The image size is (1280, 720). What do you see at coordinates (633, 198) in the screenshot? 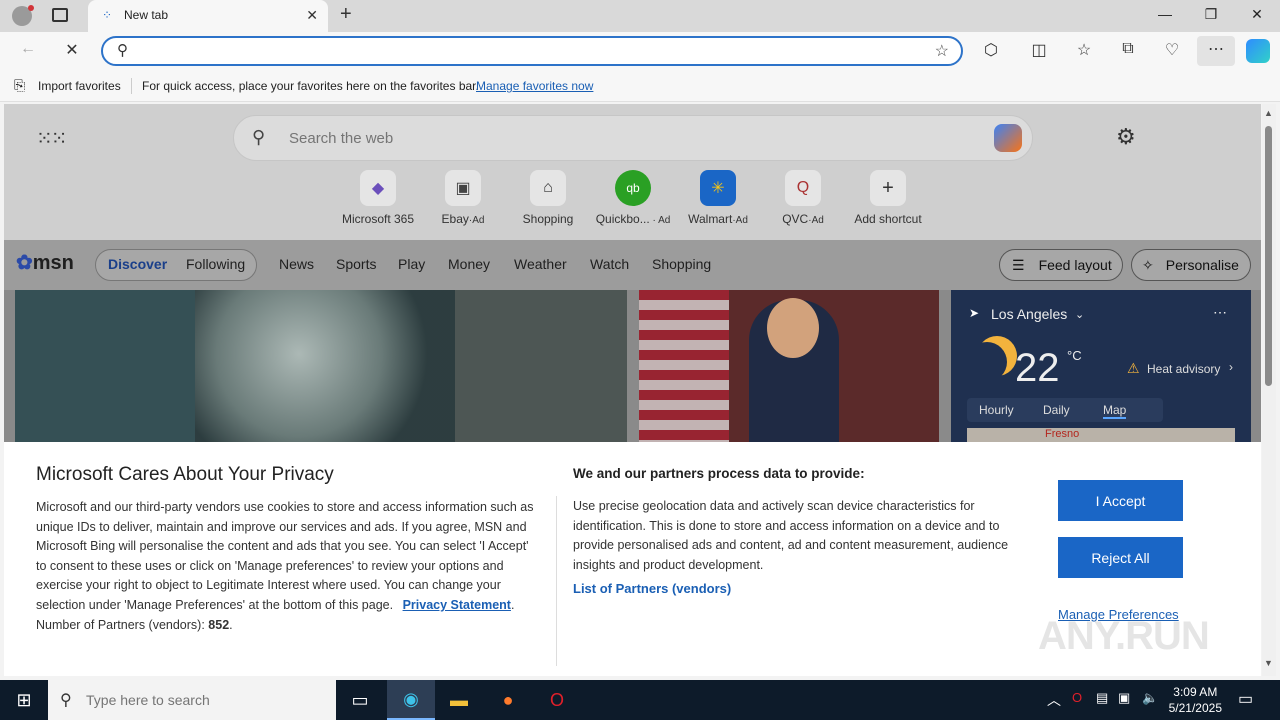
I see `shortcut-quickbooks: qb Quickbo... · Ad` at bounding box center [633, 198].